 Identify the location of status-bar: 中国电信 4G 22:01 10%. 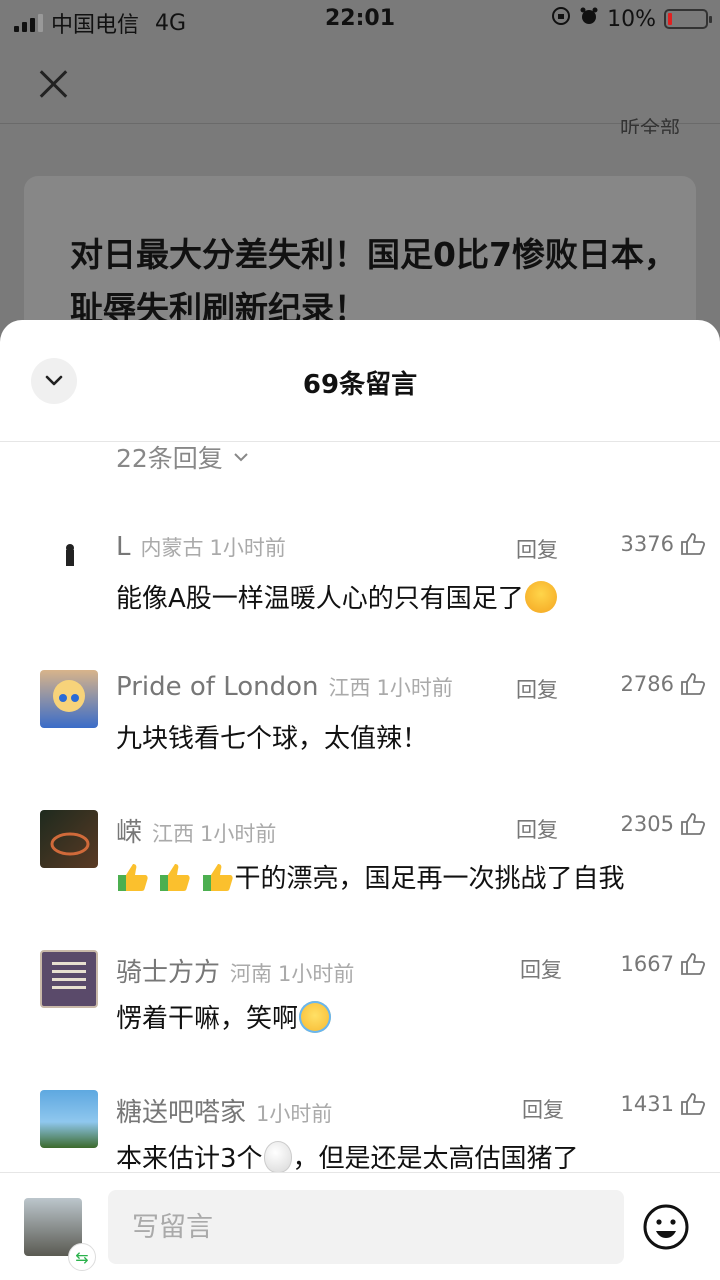
(360, 20).